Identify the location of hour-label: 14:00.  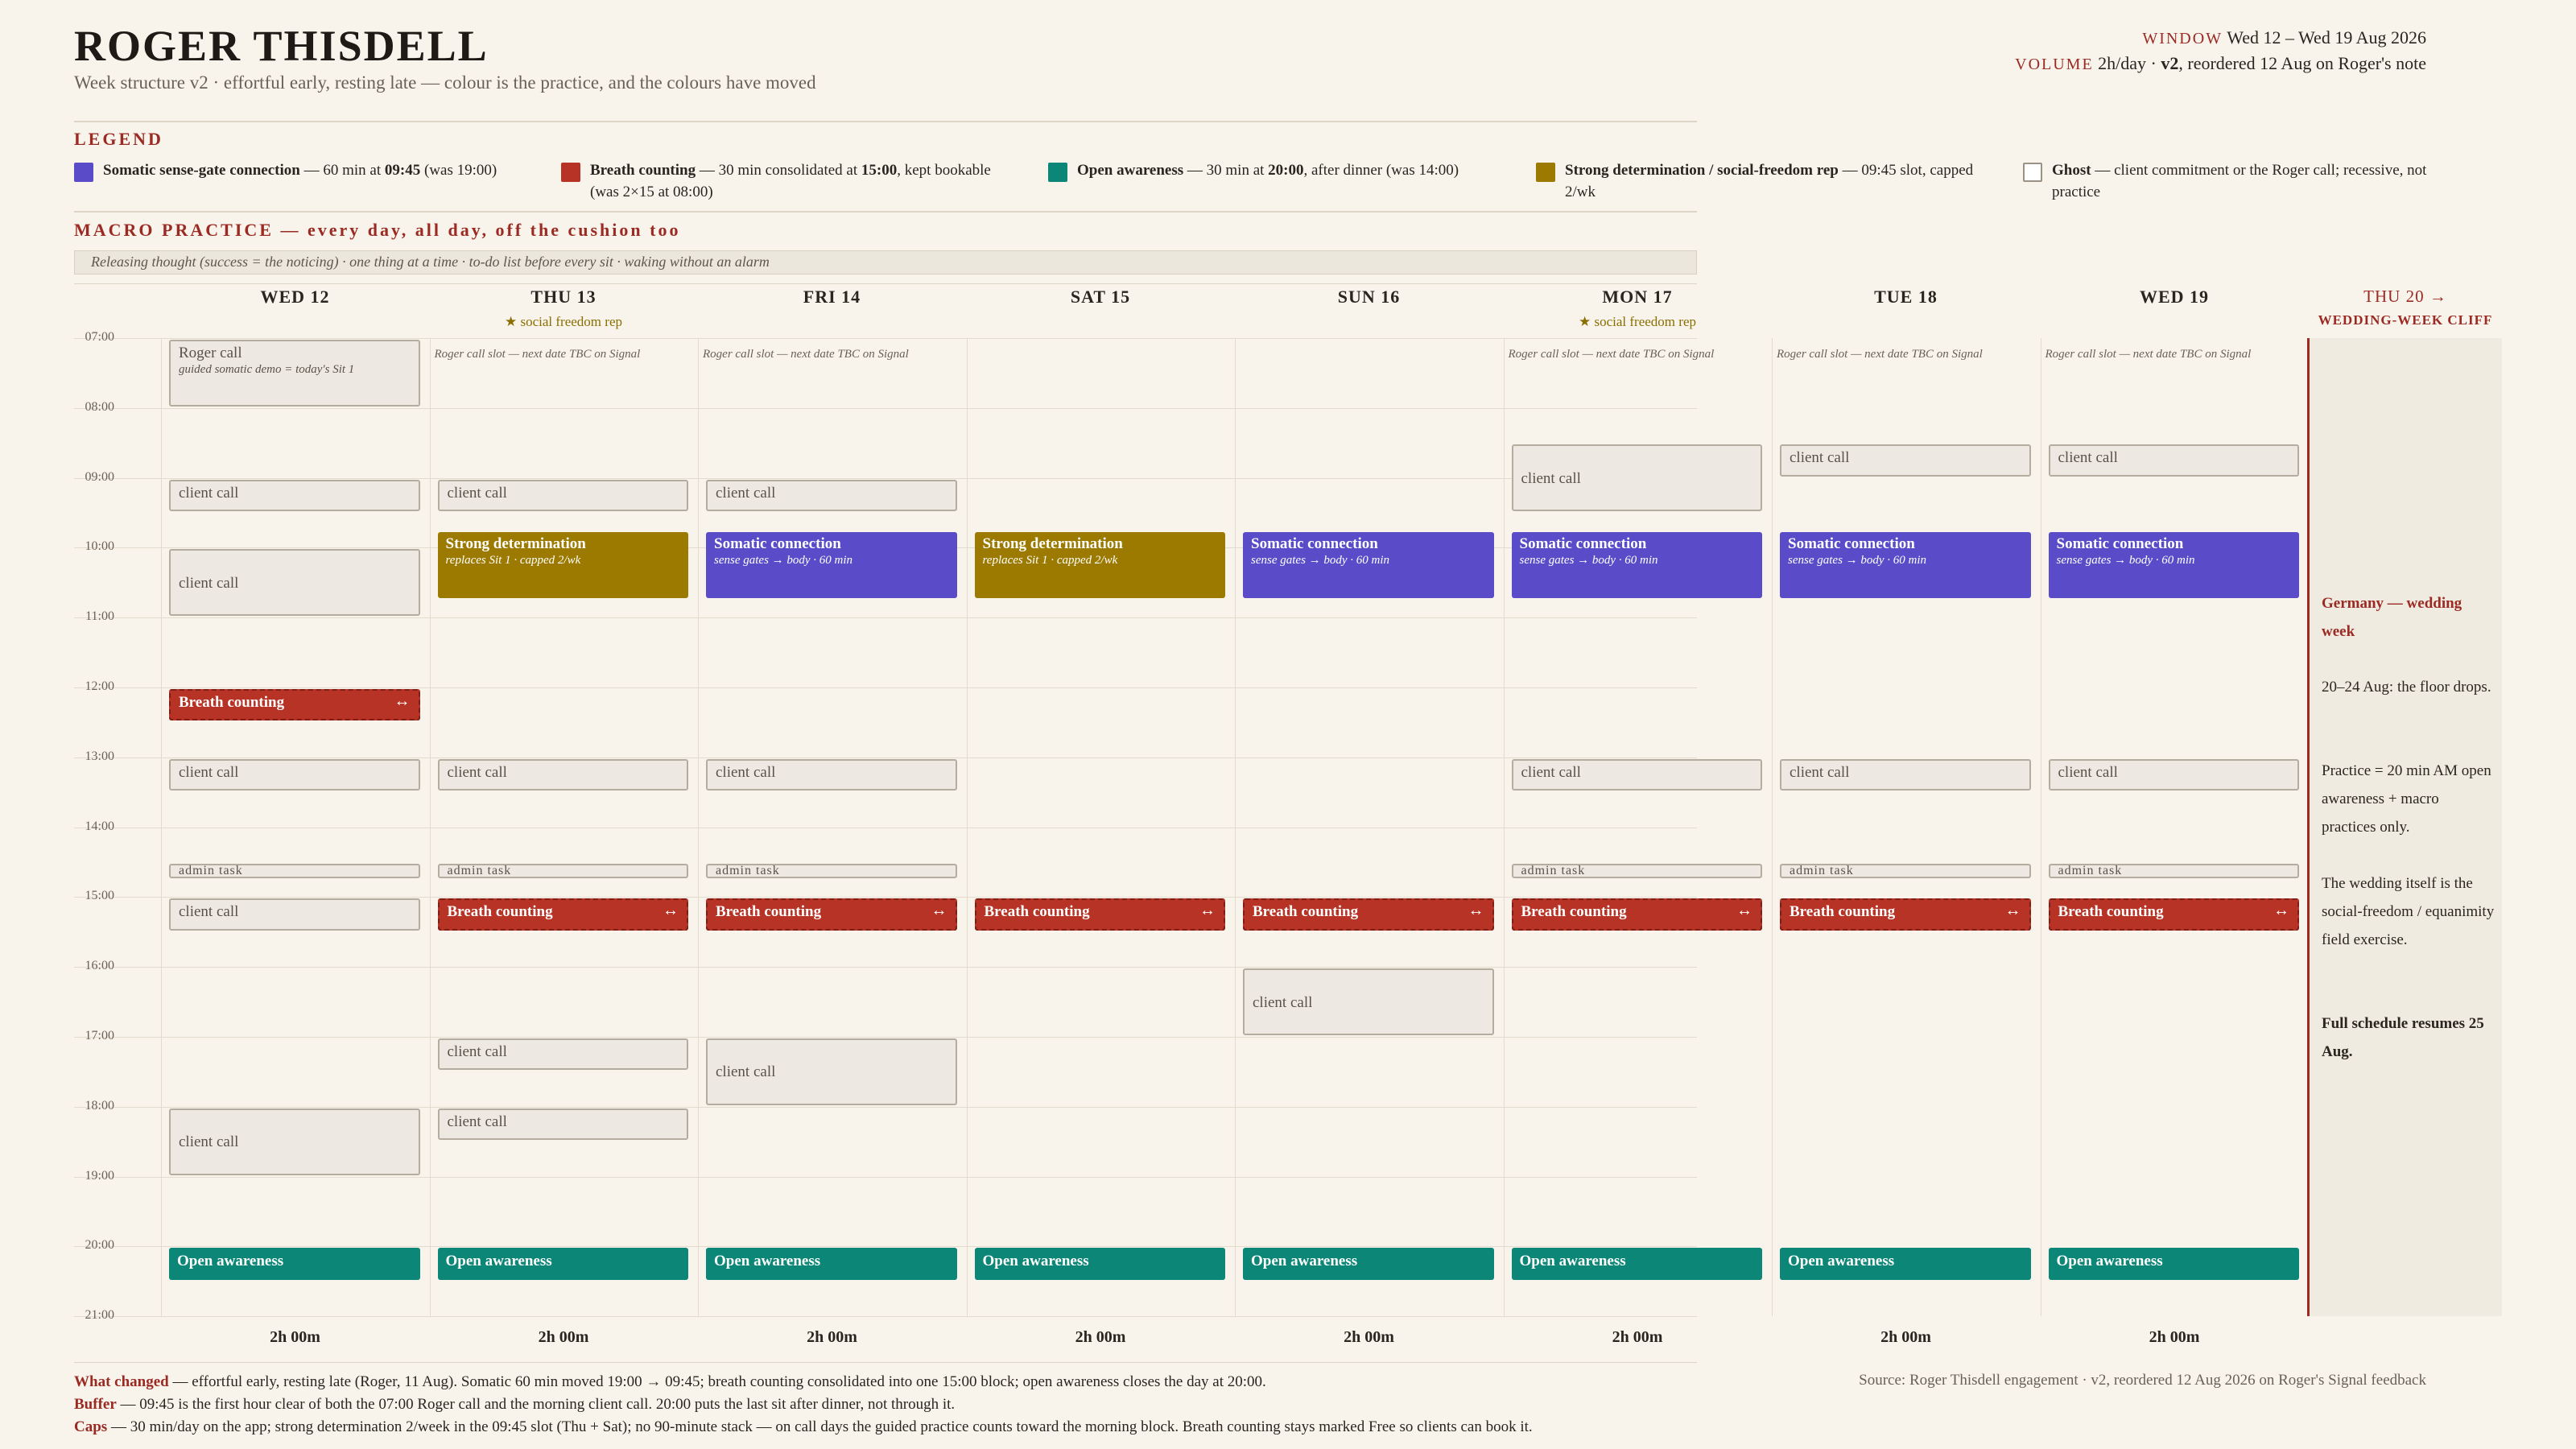
(99, 826).